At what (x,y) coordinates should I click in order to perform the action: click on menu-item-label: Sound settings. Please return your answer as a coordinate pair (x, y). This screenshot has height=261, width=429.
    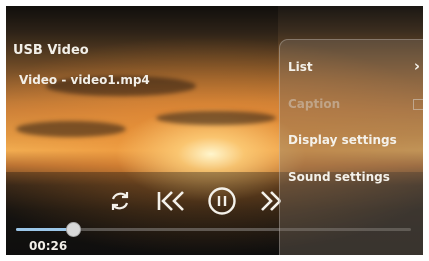
    Looking at the image, I should click on (339, 177).